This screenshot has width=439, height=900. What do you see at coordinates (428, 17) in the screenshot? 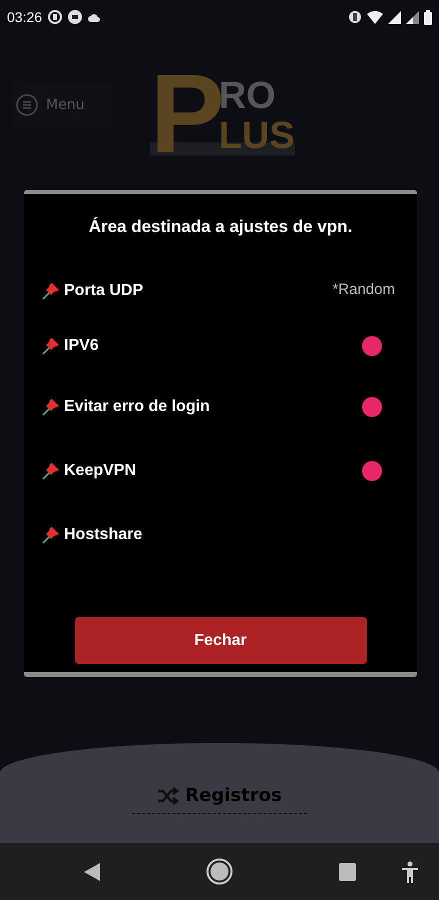
I see `battery-icon` at bounding box center [428, 17].